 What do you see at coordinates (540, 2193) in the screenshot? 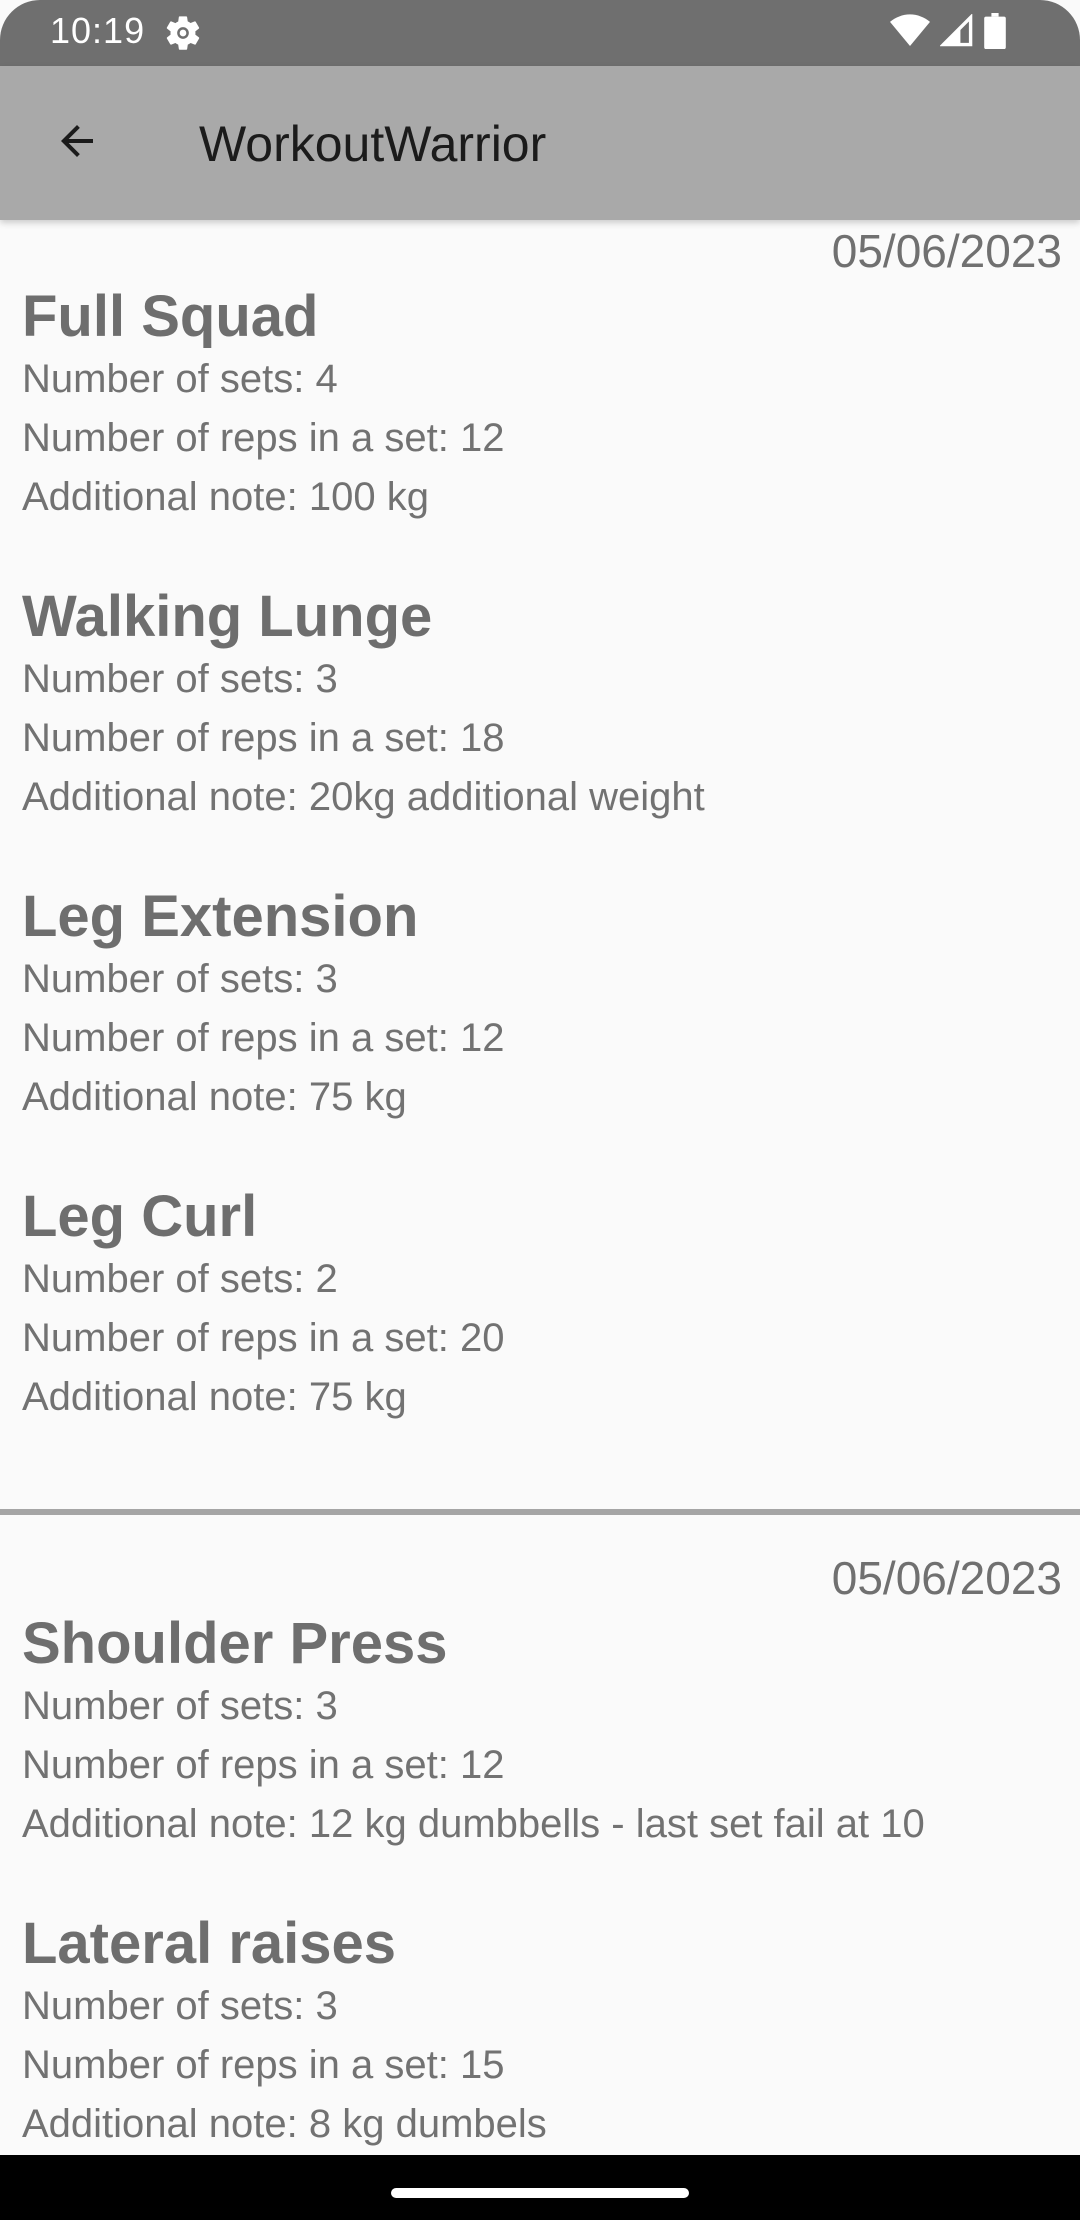
I see `home-gesture-handle` at bounding box center [540, 2193].